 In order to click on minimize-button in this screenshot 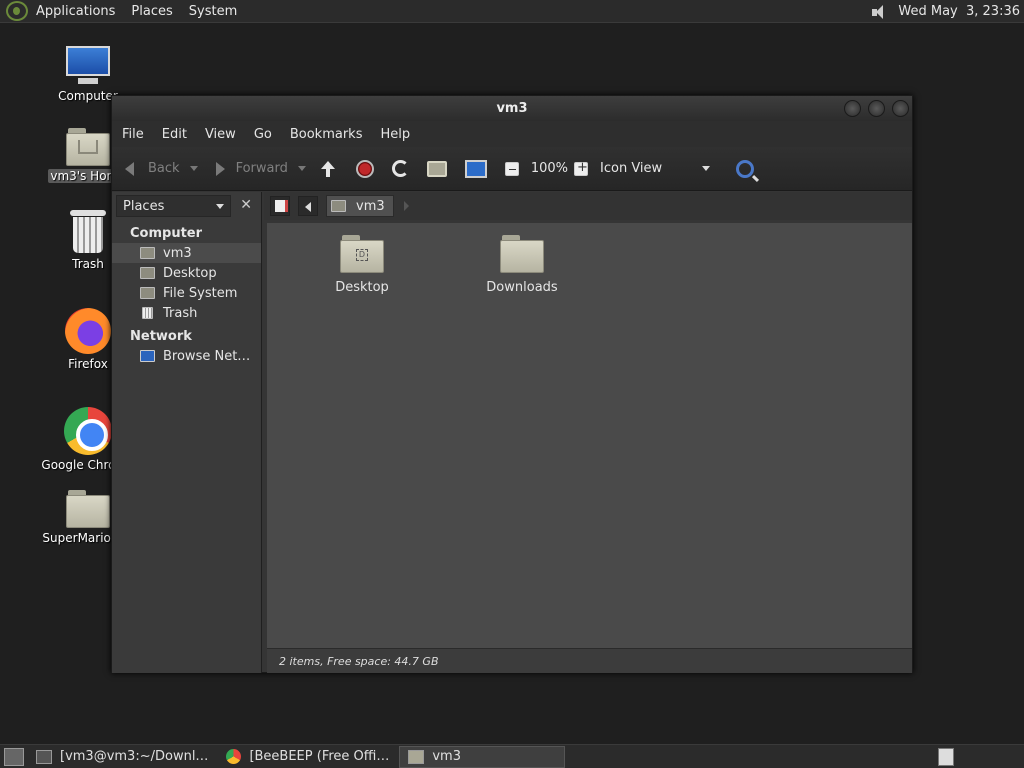, I will do `click(852, 108)`.